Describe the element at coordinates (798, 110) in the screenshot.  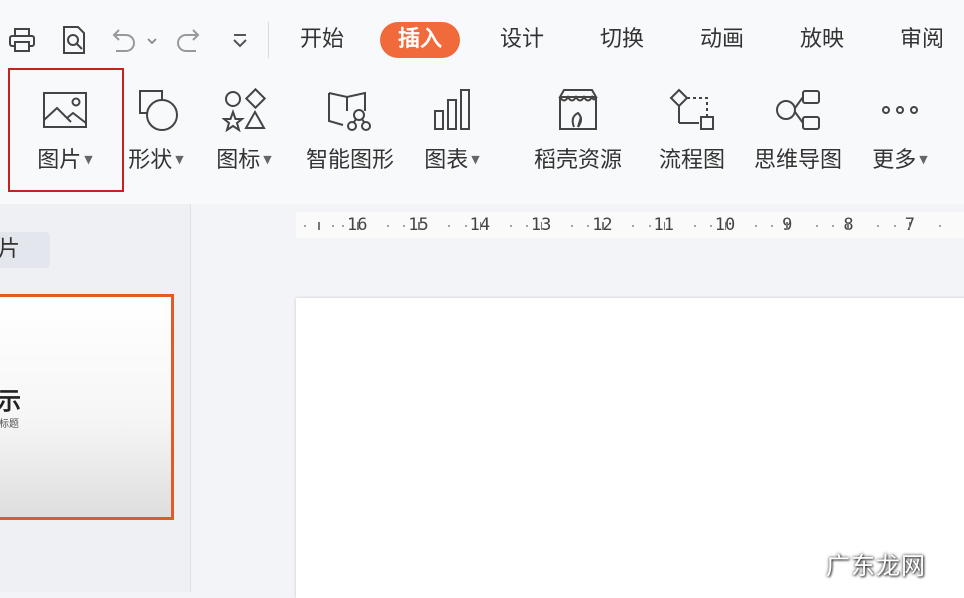
I see `mindmap-icon` at that location.